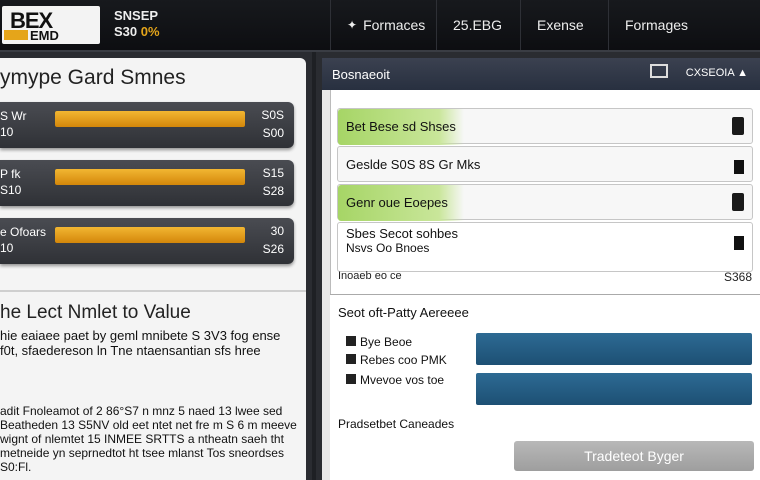 Image resolution: width=760 pixels, height=480 pixels. I want to click on bar-card-3: e Ofoars 10 30 S26, so click(147, 241).